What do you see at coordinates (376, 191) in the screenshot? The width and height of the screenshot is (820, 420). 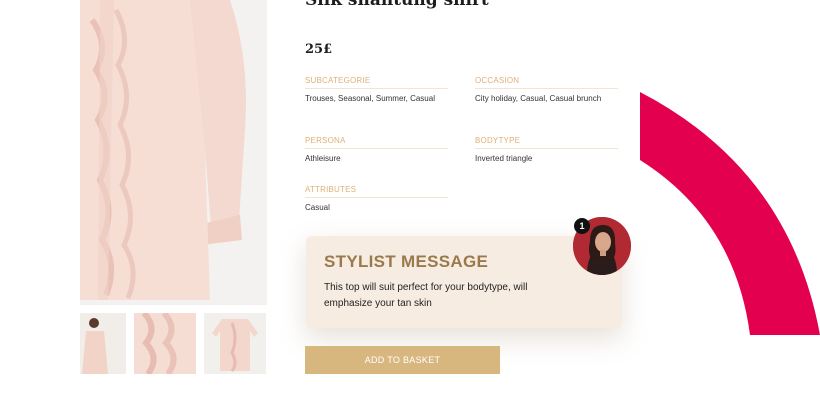 I see `attribute-label: ATTRIBUTES` at bounding box center [376, 191].